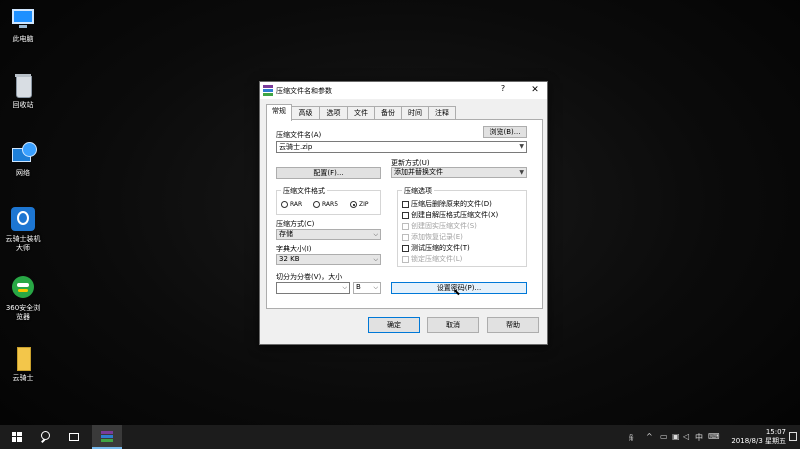 This screenshot has height=449, width=800. I want to click on format-radio-rar: RAR, so click(291, 204).